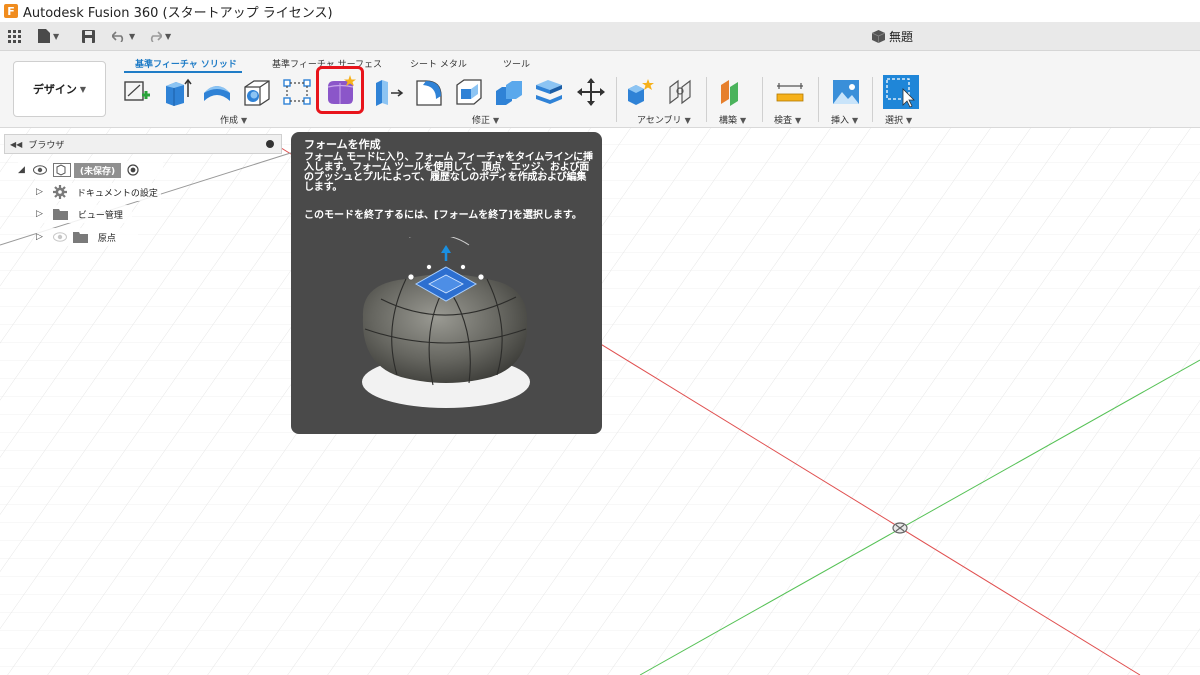 This screenshot has height=675, width=1200. I want to click on box-pattern-icon, so click(297, 92).